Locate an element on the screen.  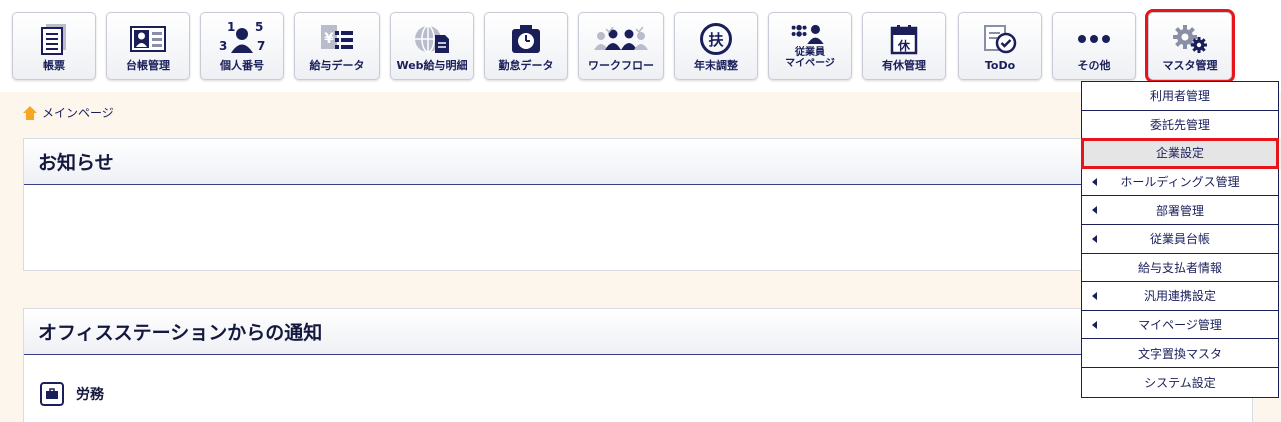
toolbar-button-more: その他 is located at coordinates (1094, 46).